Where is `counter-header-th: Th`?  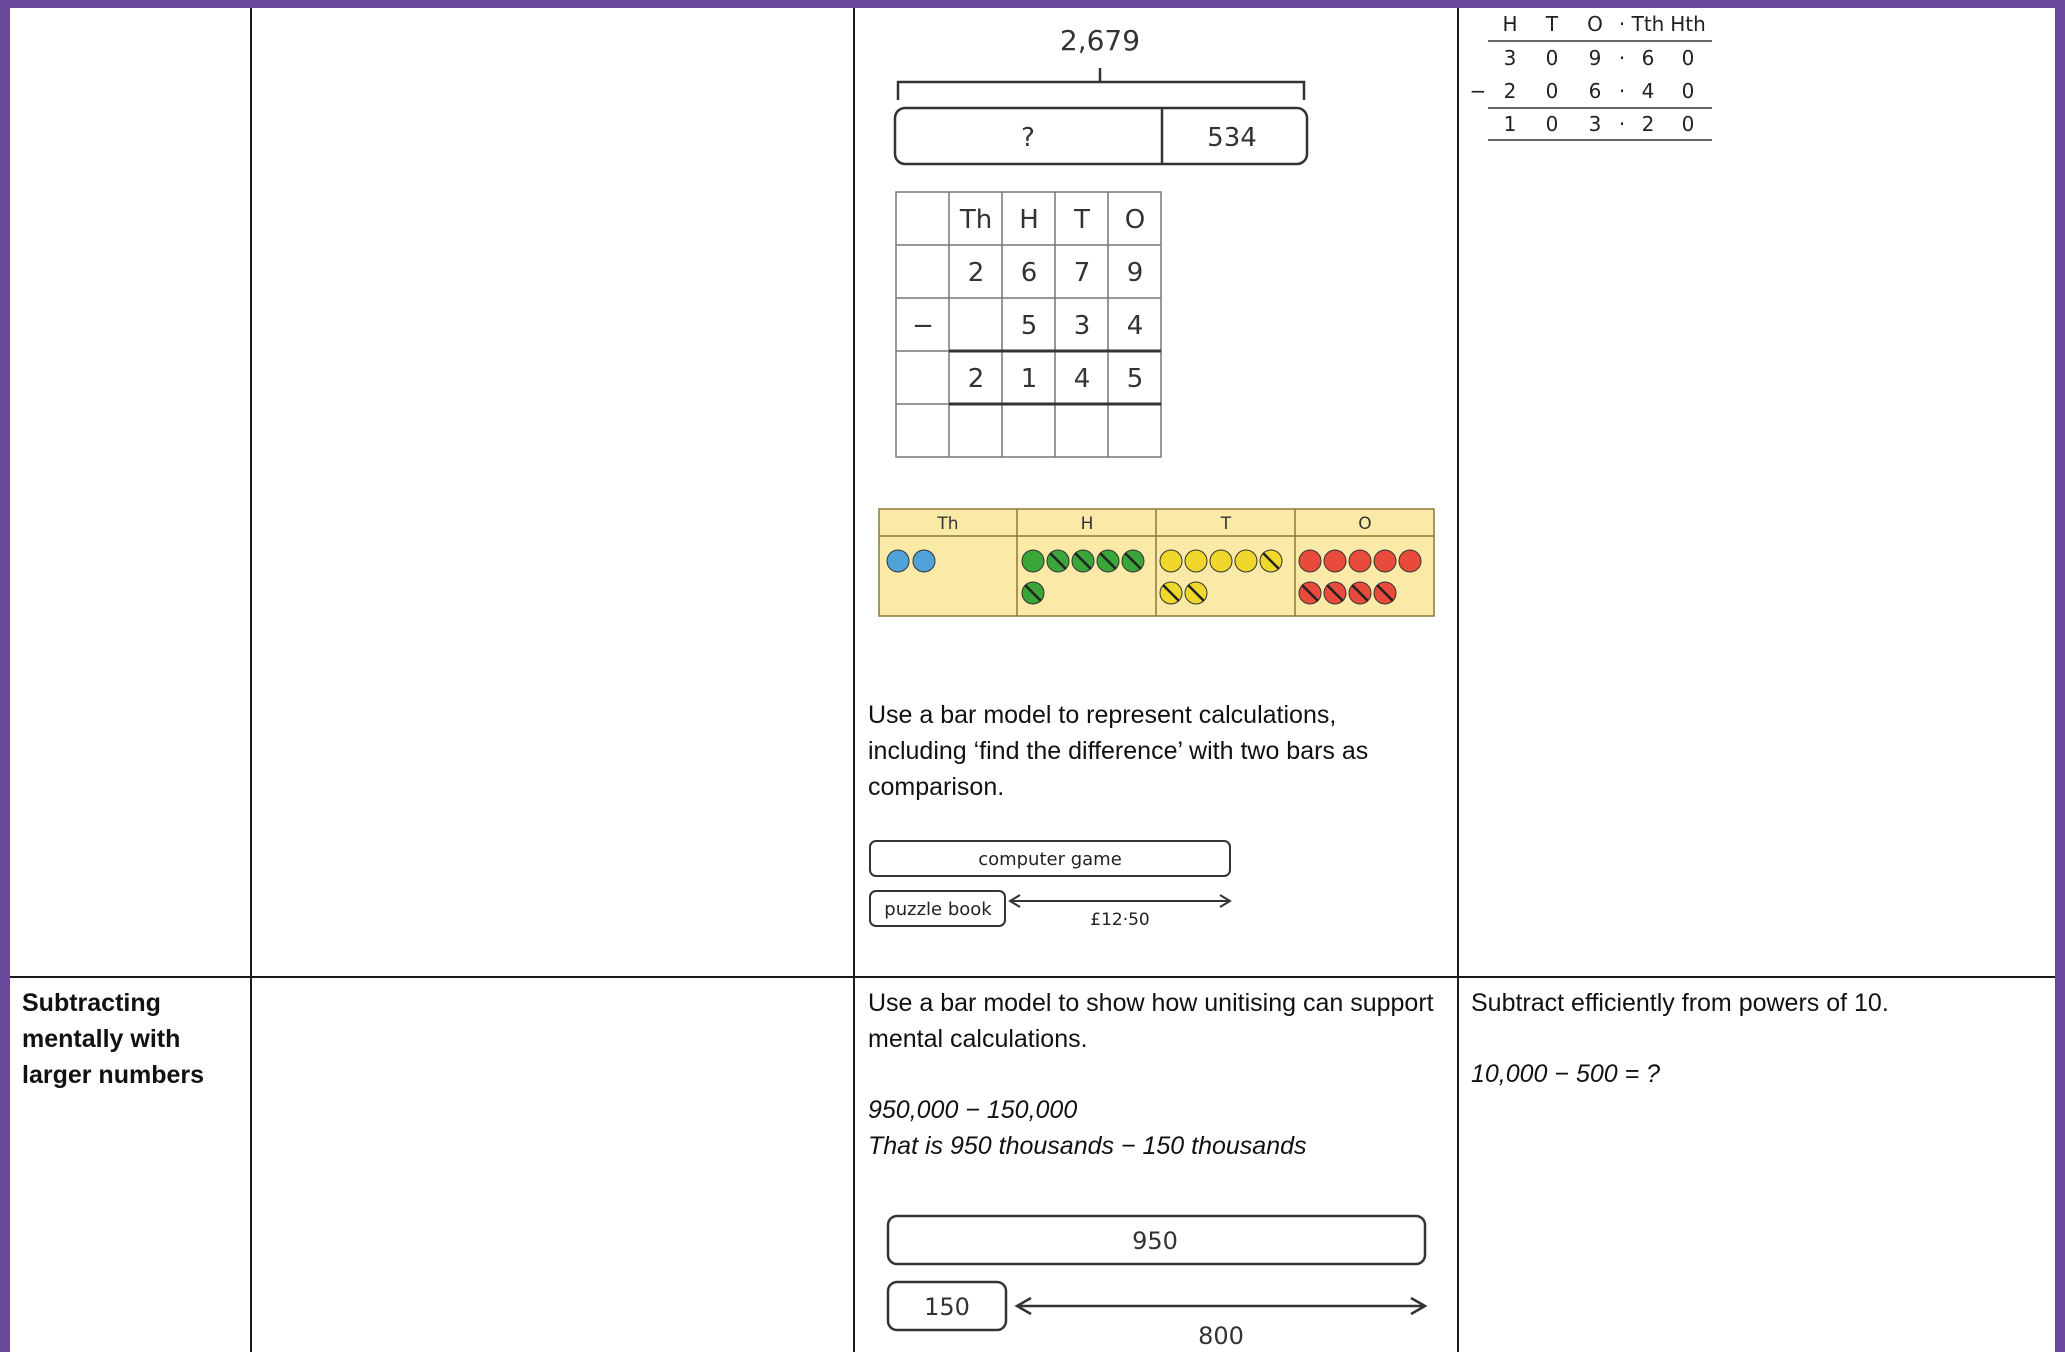
counter-header-th: Th is located at coordinates (947, 524).